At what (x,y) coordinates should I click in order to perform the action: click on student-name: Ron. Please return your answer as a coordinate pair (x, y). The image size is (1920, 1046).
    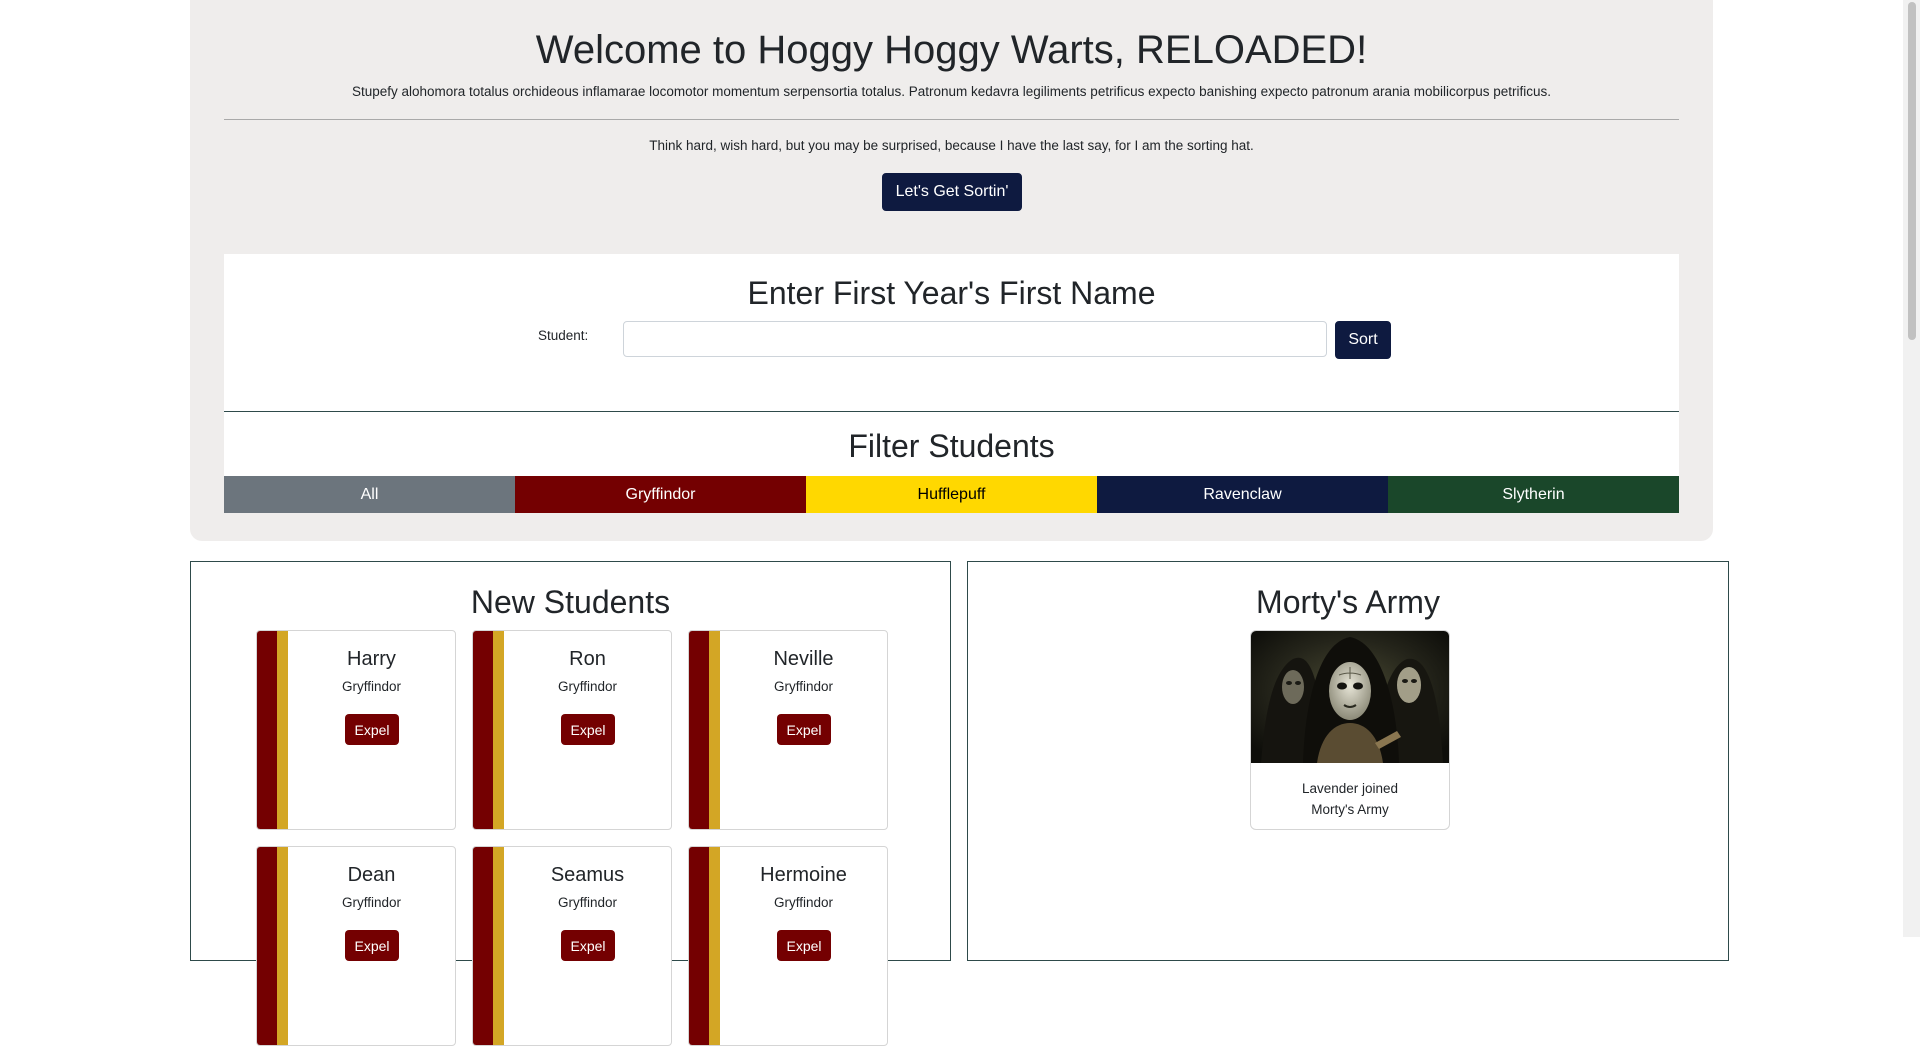
    Looking at the image, I should click on (587, 659).